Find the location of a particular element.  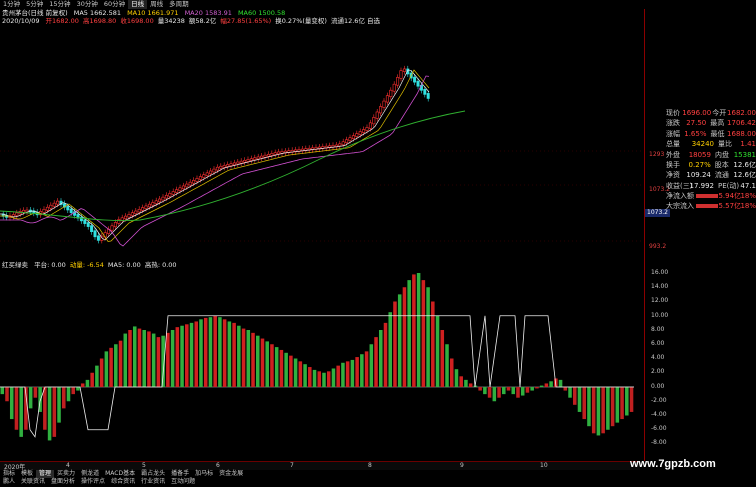

price-tick: 993.2 is located at coordinates (658, 246).